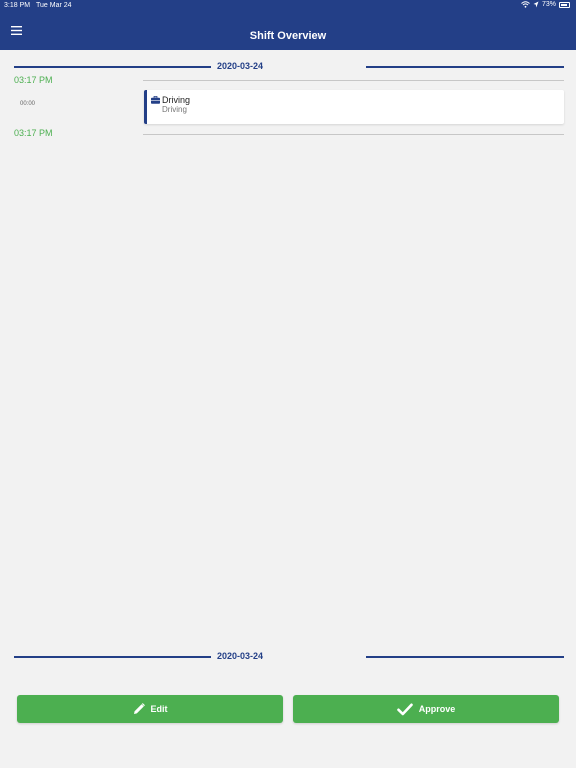 This screenshot has height=768, width=576. What do you see at coordinates (525, 4) in the screenshot?
I see `wifi-icon` at bounding box center [525, 4].